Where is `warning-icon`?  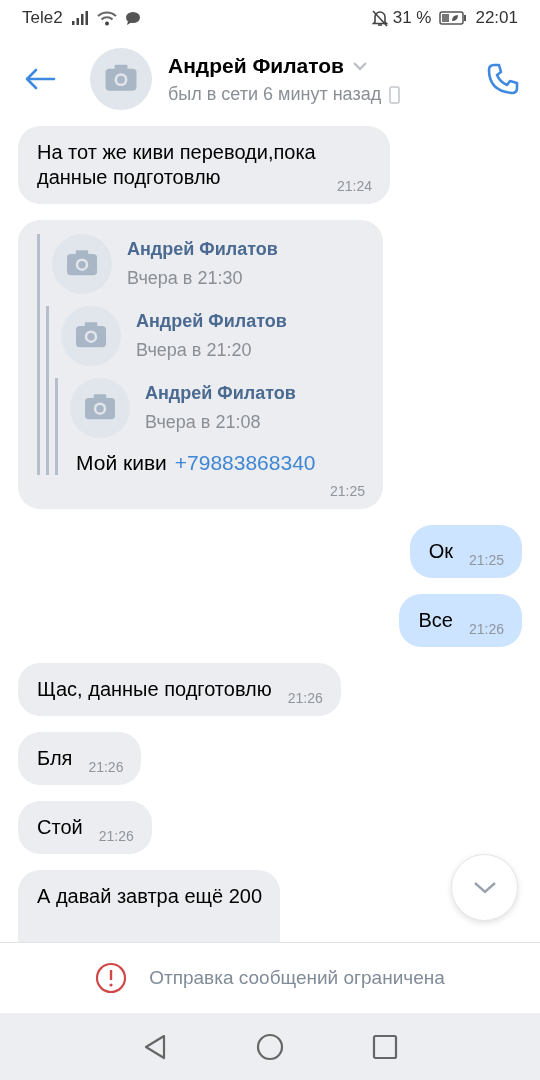 warning-icon is located at coordinates (111, 978).